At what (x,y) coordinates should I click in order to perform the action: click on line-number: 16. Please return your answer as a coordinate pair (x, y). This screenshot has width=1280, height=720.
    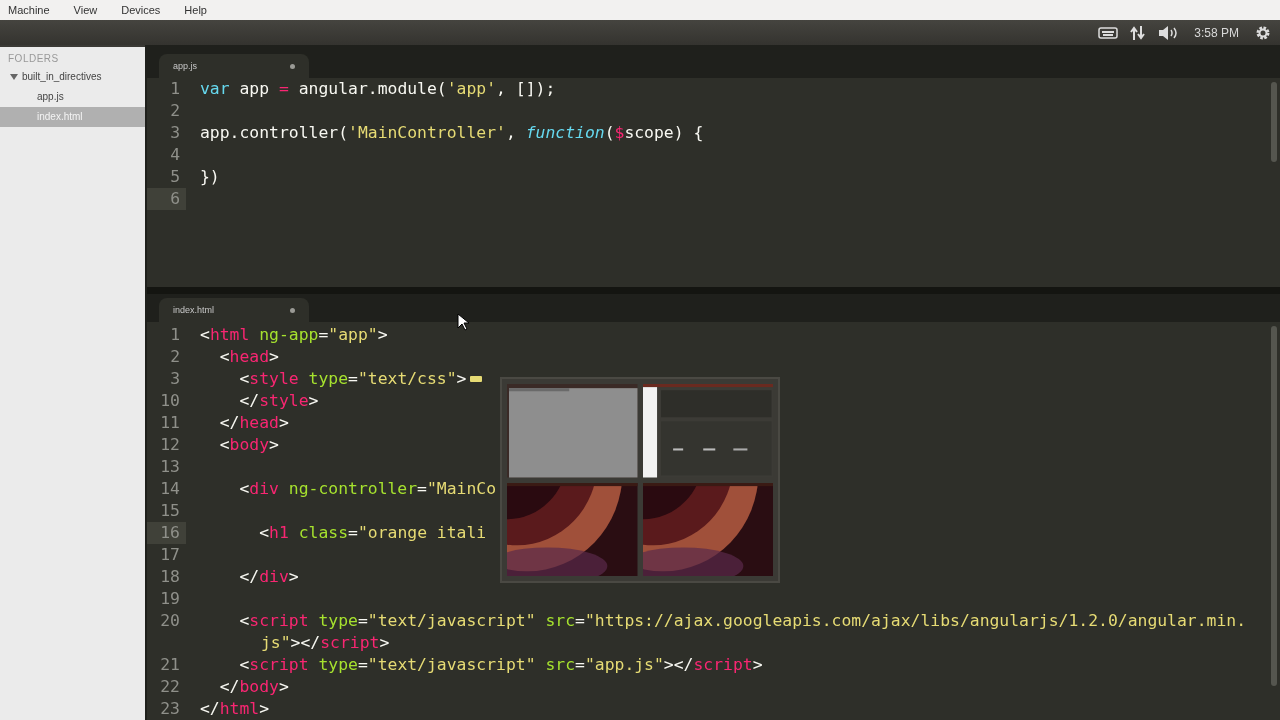
    Looking at the image, I should click on (166, 533).